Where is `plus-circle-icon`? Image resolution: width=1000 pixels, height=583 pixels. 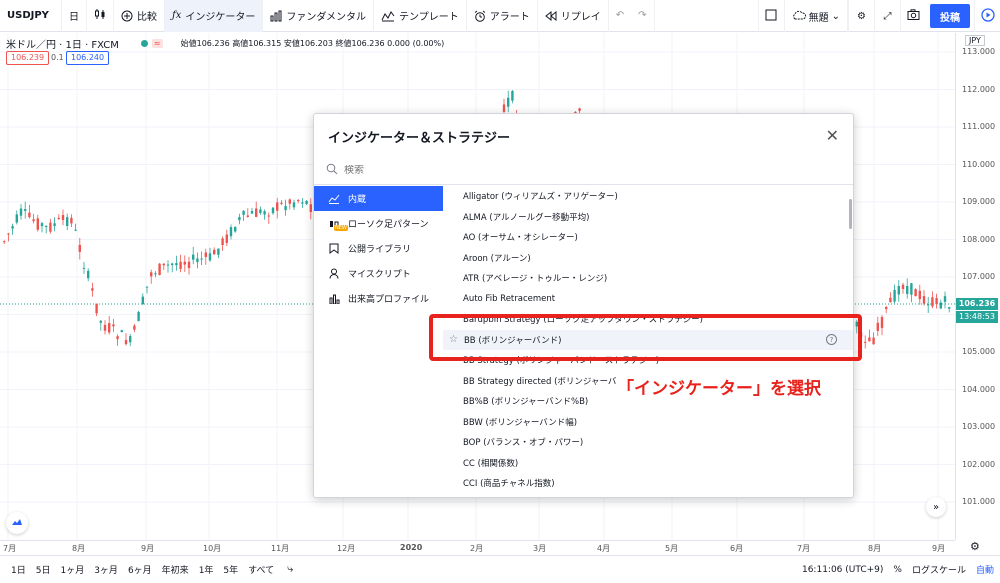 plus-circle-icon is located at coordinates (127, 16).